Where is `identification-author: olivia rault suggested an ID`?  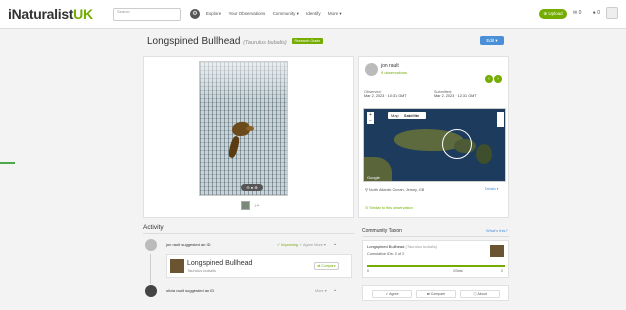
identification-author: olivia rault suggested an ID is located at coordinates (190, 290).